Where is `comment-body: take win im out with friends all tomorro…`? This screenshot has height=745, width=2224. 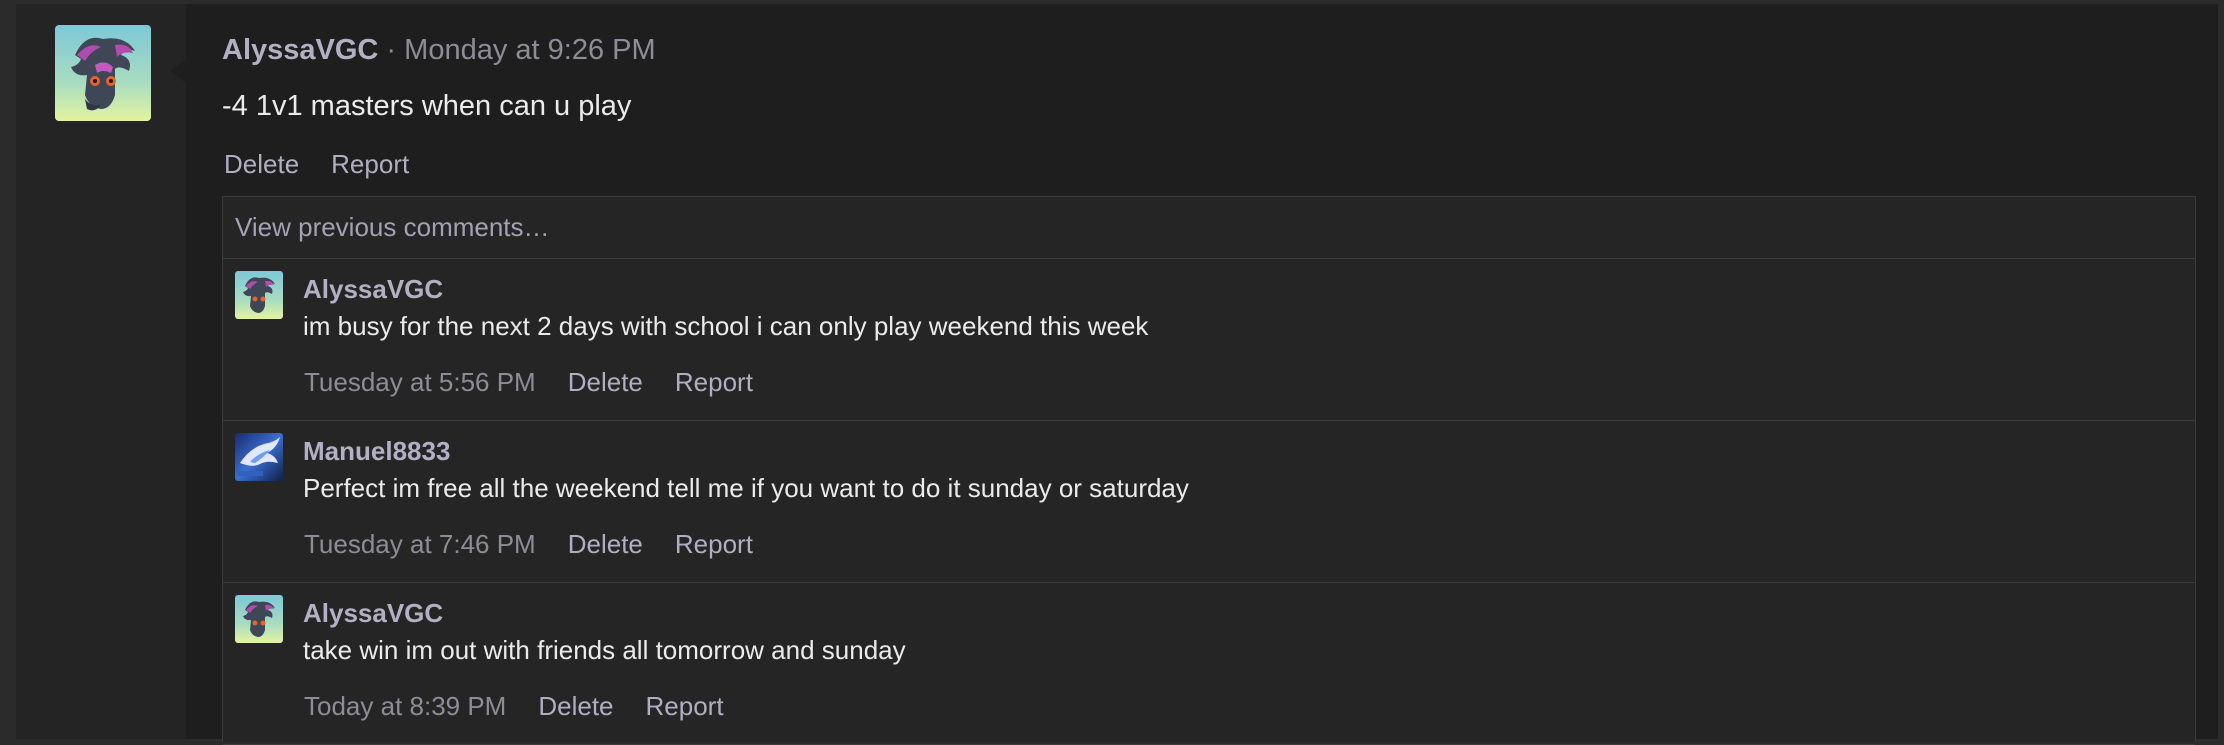 comment-body: take win im out with friends all tomorro… is located at coordinates (604, 650).